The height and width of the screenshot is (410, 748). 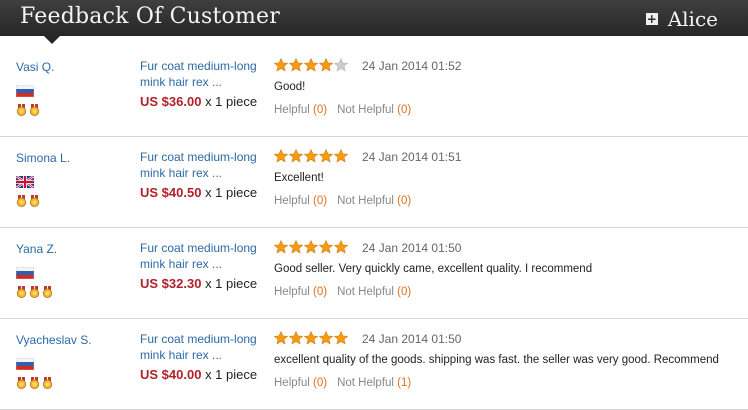 What do you see at coordinates (693, 19) in the screenshot?
I see `user-name: Alice` at bounding box center [693, 19].